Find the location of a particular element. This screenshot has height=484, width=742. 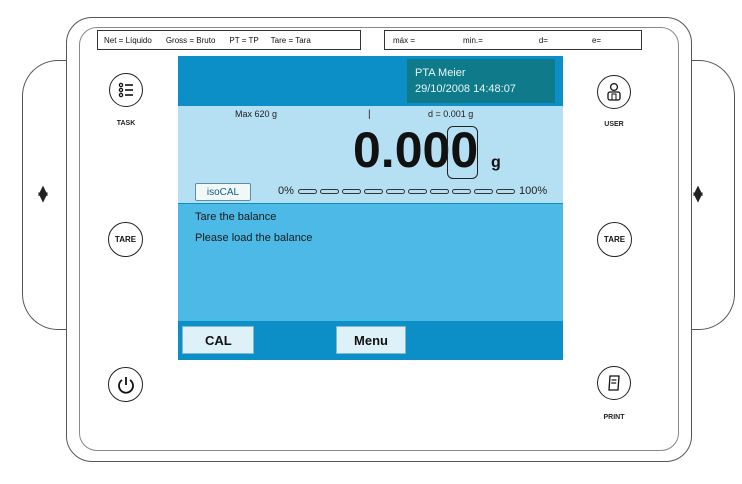

print-icon is located at coordinates (614, 383).